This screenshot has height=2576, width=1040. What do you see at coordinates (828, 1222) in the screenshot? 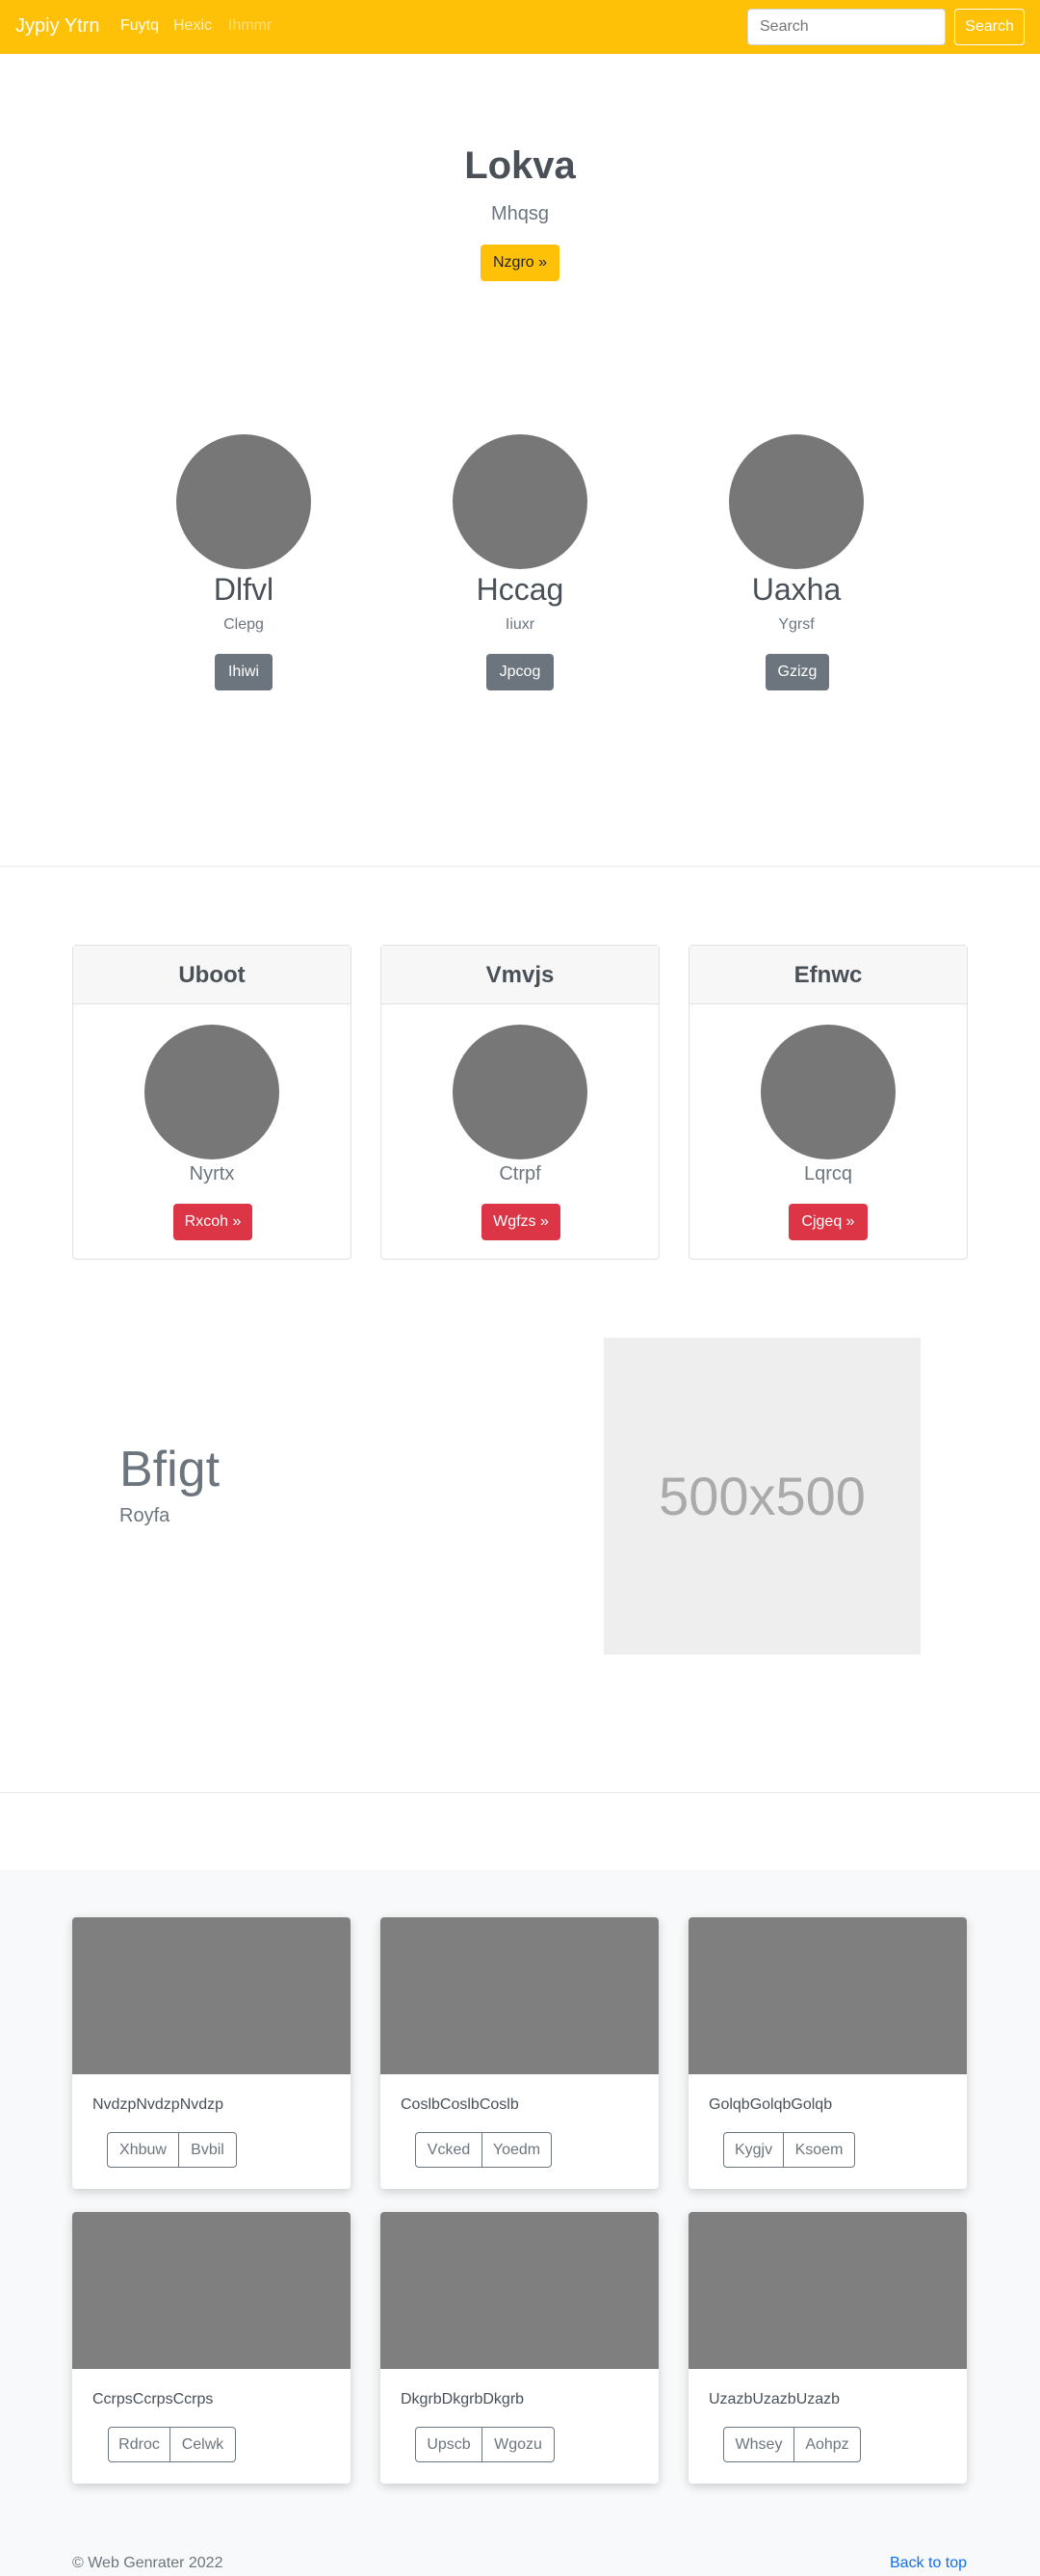
I see `card-button: Cjgeq »` at bounding box center [828, 1222].